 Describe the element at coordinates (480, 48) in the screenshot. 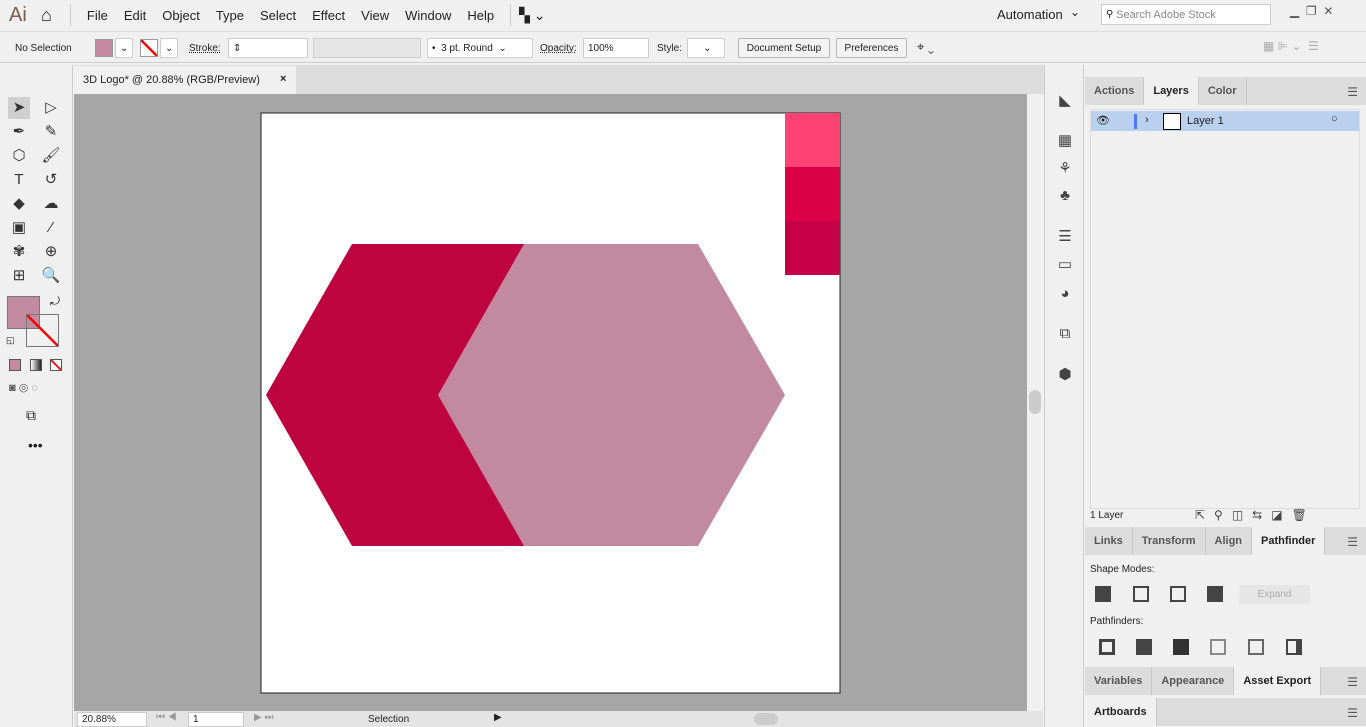

I see `brush-dropdown: • 3 pt. Round ⌄` at that location.